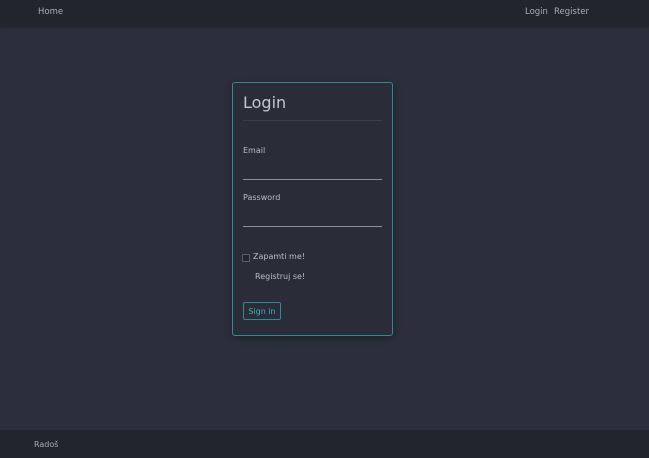  Describe the element at coordinates (262, 197) in the screenshot. I see `password-label: Password` at that location.